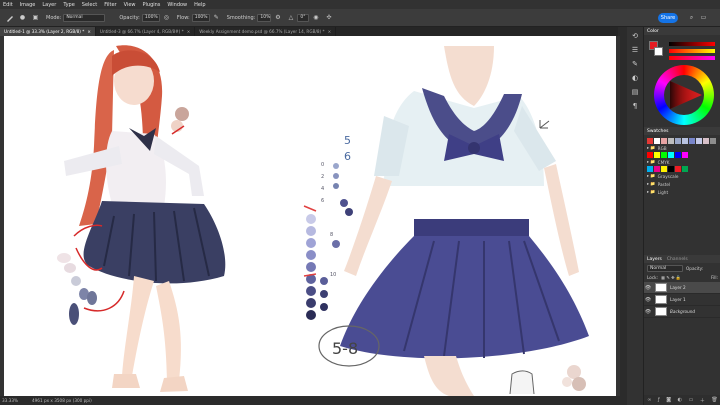  Describe the element at coordinates (635, 78) in the screenshot. I see `adjustments-icon: ◐` at that location.